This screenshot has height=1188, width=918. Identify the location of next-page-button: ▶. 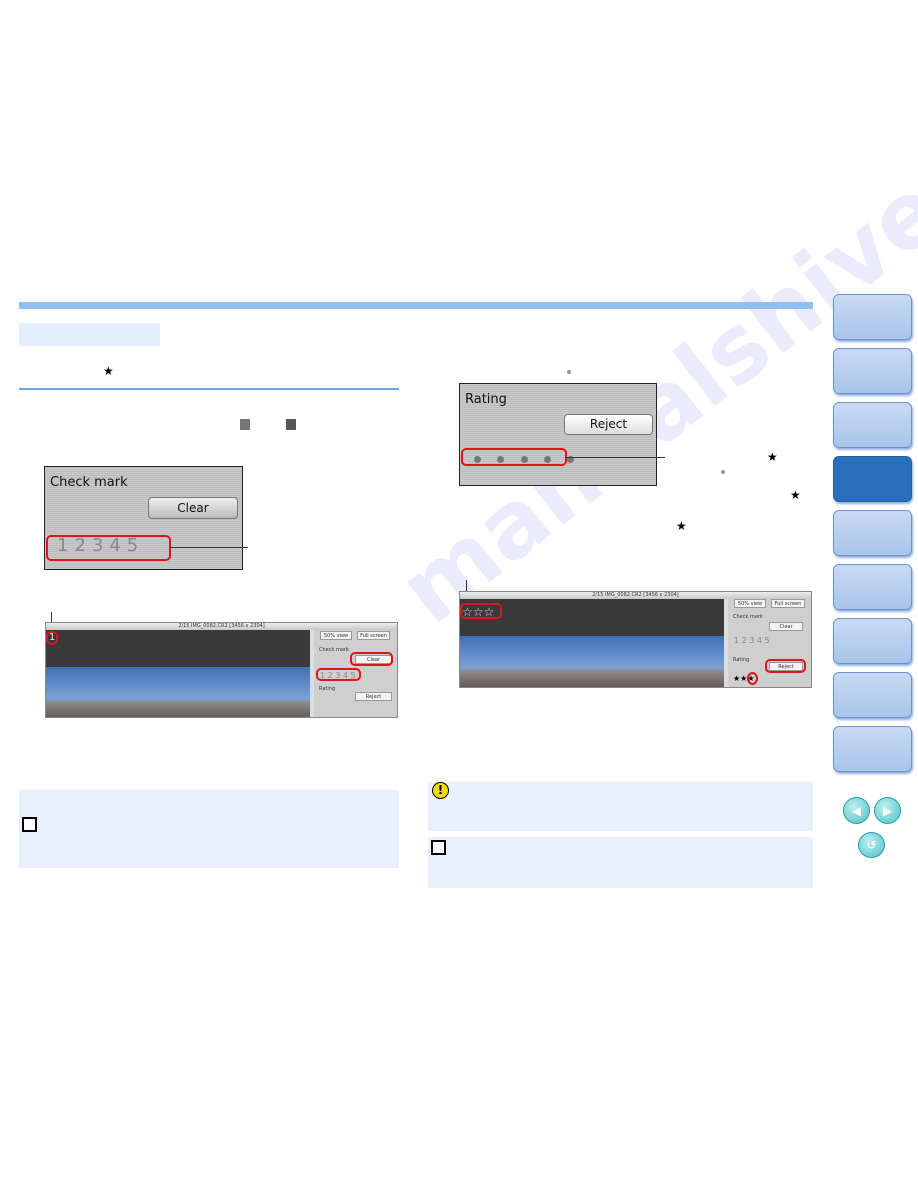
(887, 810).